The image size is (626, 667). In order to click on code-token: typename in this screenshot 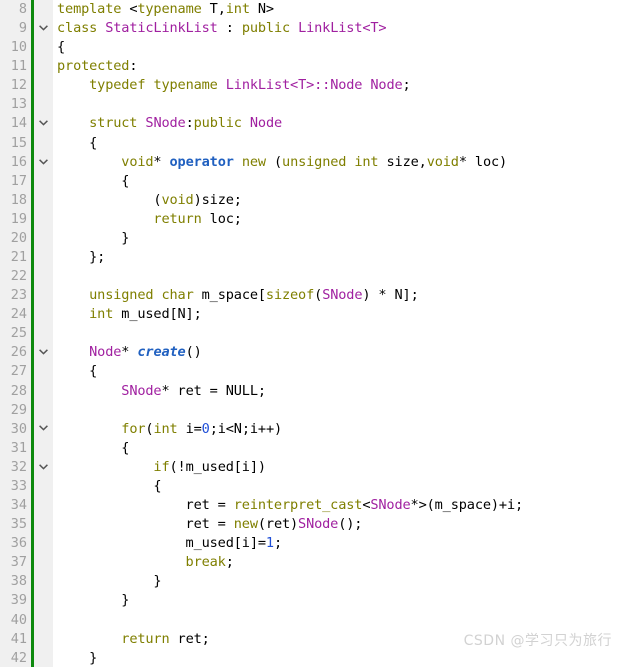, I will do `click(185, 85)`.